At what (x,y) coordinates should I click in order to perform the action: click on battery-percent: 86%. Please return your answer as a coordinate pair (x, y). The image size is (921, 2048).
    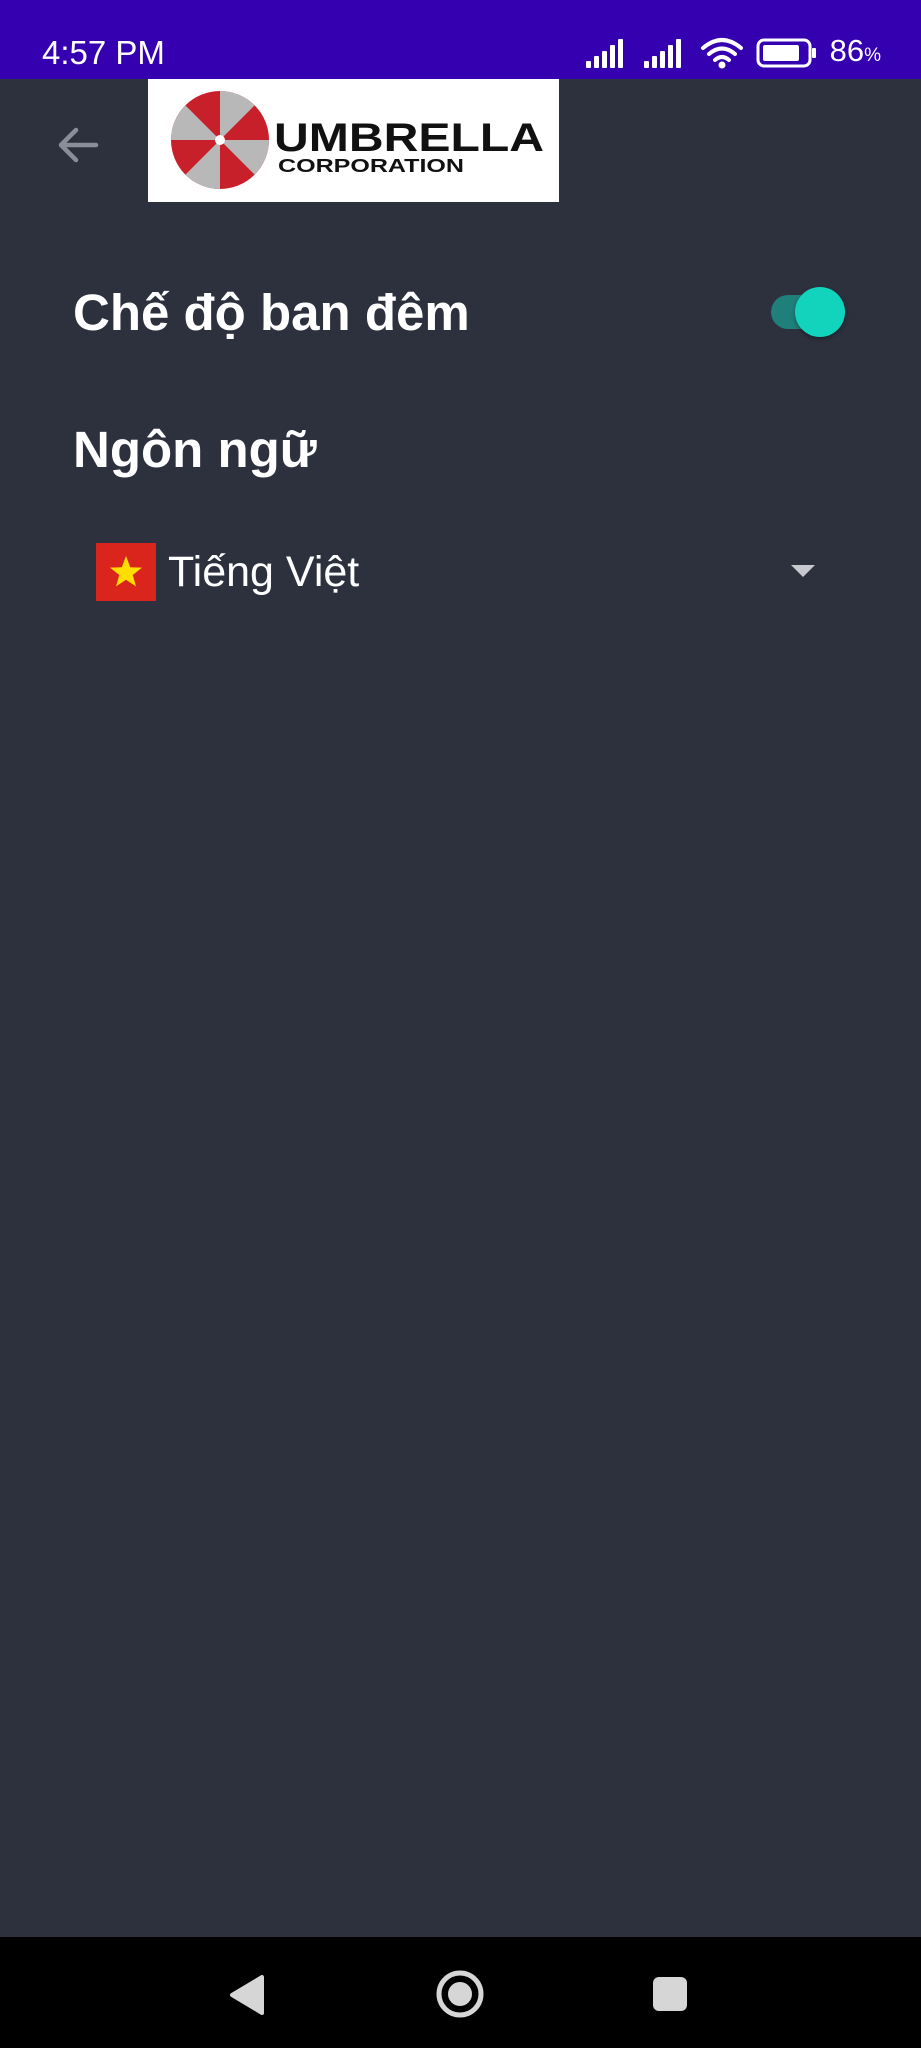
    Looking at the image, I should click on (855, 53).